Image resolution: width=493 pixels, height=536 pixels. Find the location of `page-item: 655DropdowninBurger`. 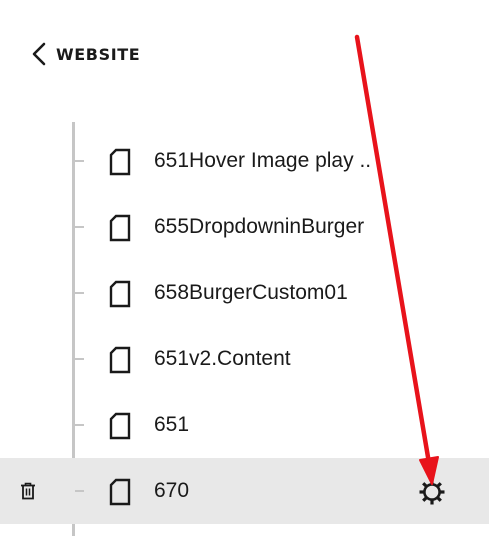

page-item: 655DropdowninBurger is located at coordinates (246, 227).